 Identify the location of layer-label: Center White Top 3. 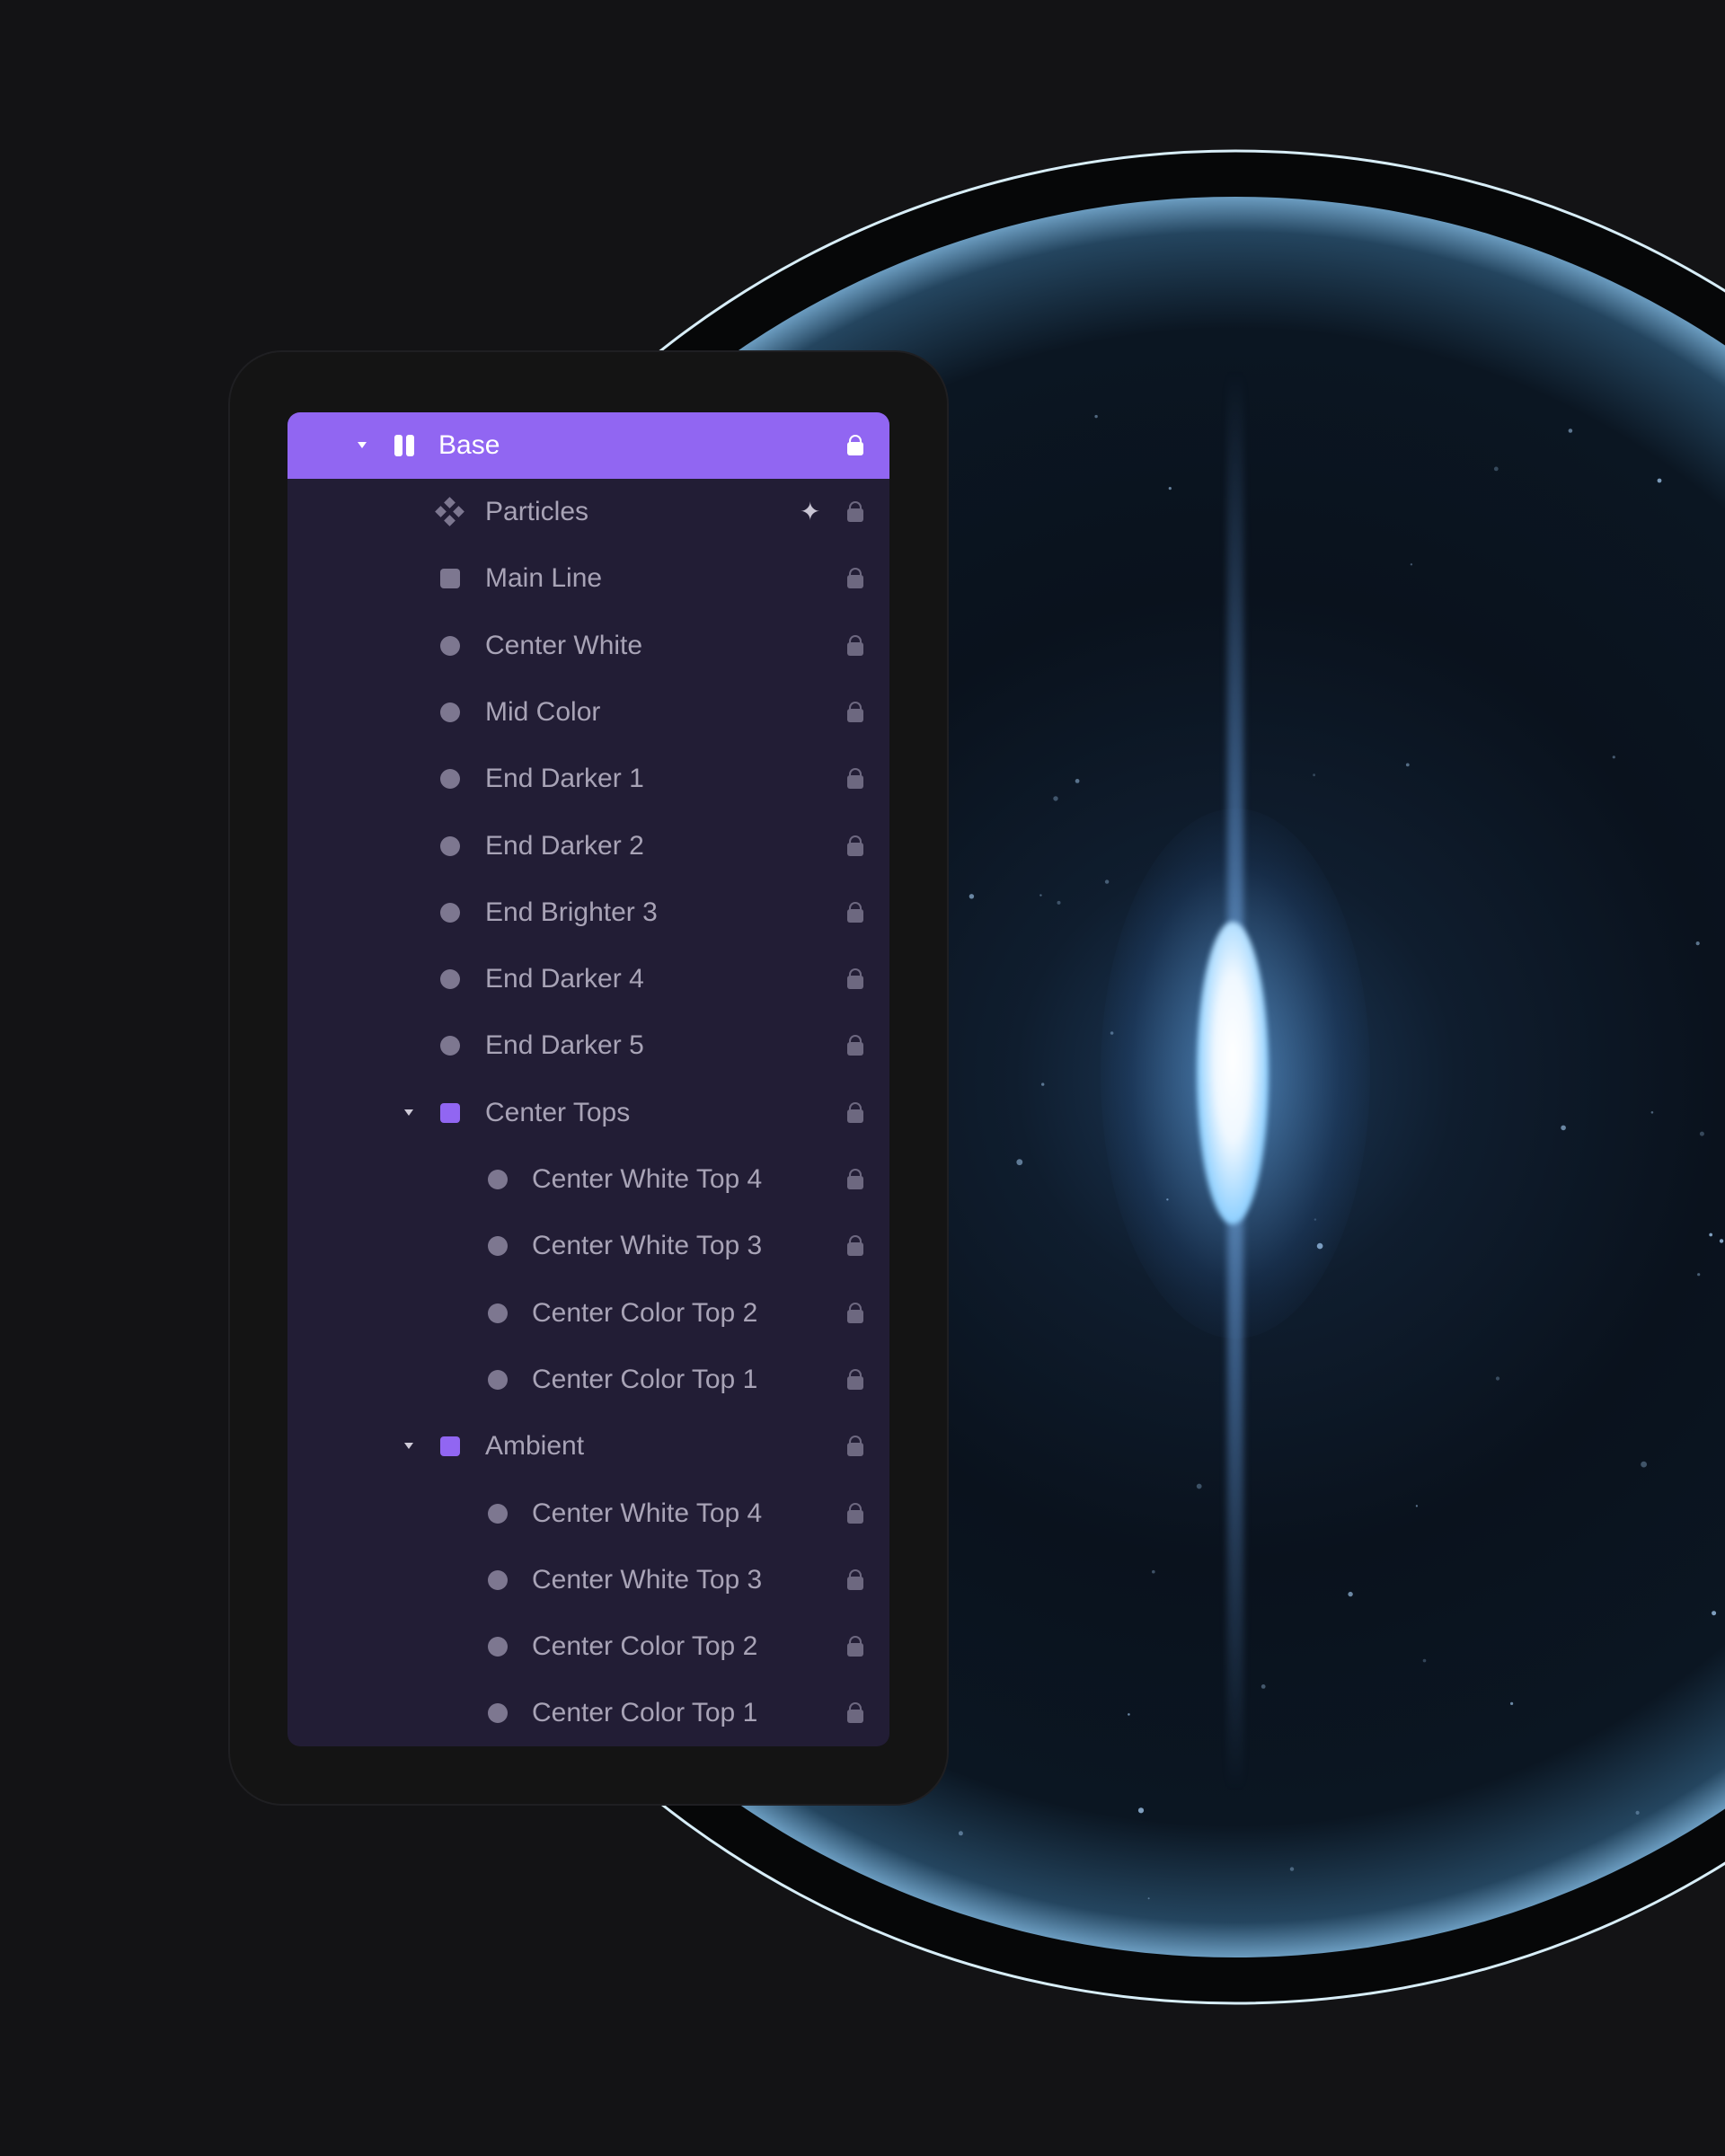
(647, 1580).